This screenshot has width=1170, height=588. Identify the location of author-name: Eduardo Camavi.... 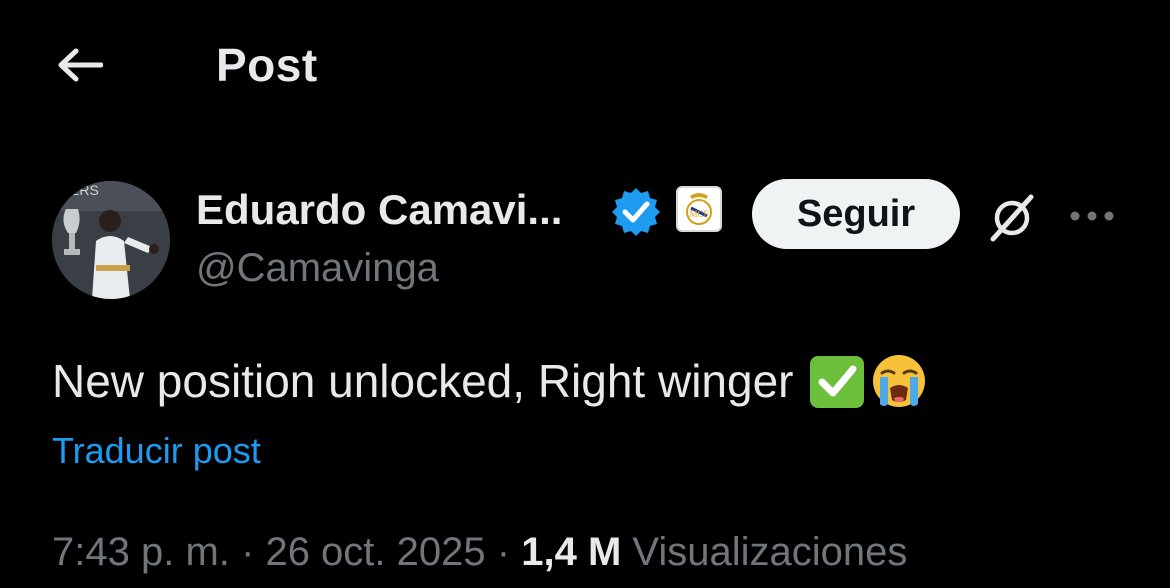
(379, 210).